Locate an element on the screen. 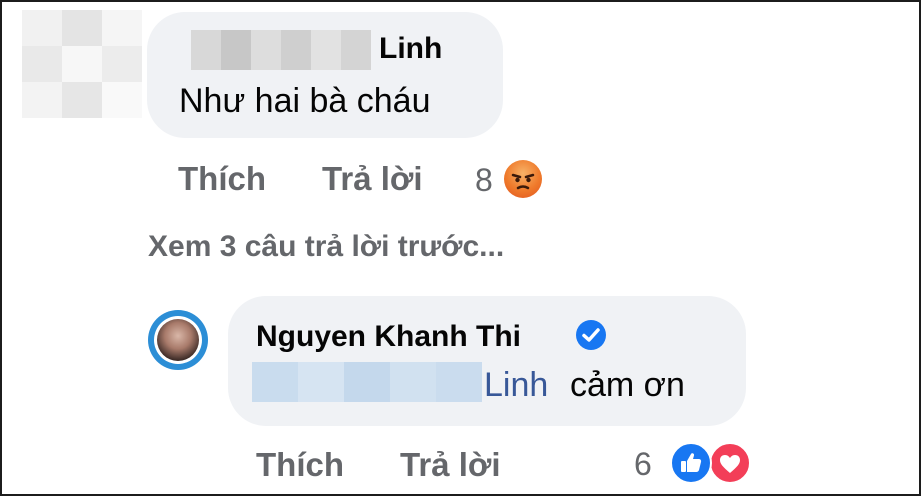 The image size is (921, 496). comment-text: Như hai bà cháu is located at coordinates (305, 101).